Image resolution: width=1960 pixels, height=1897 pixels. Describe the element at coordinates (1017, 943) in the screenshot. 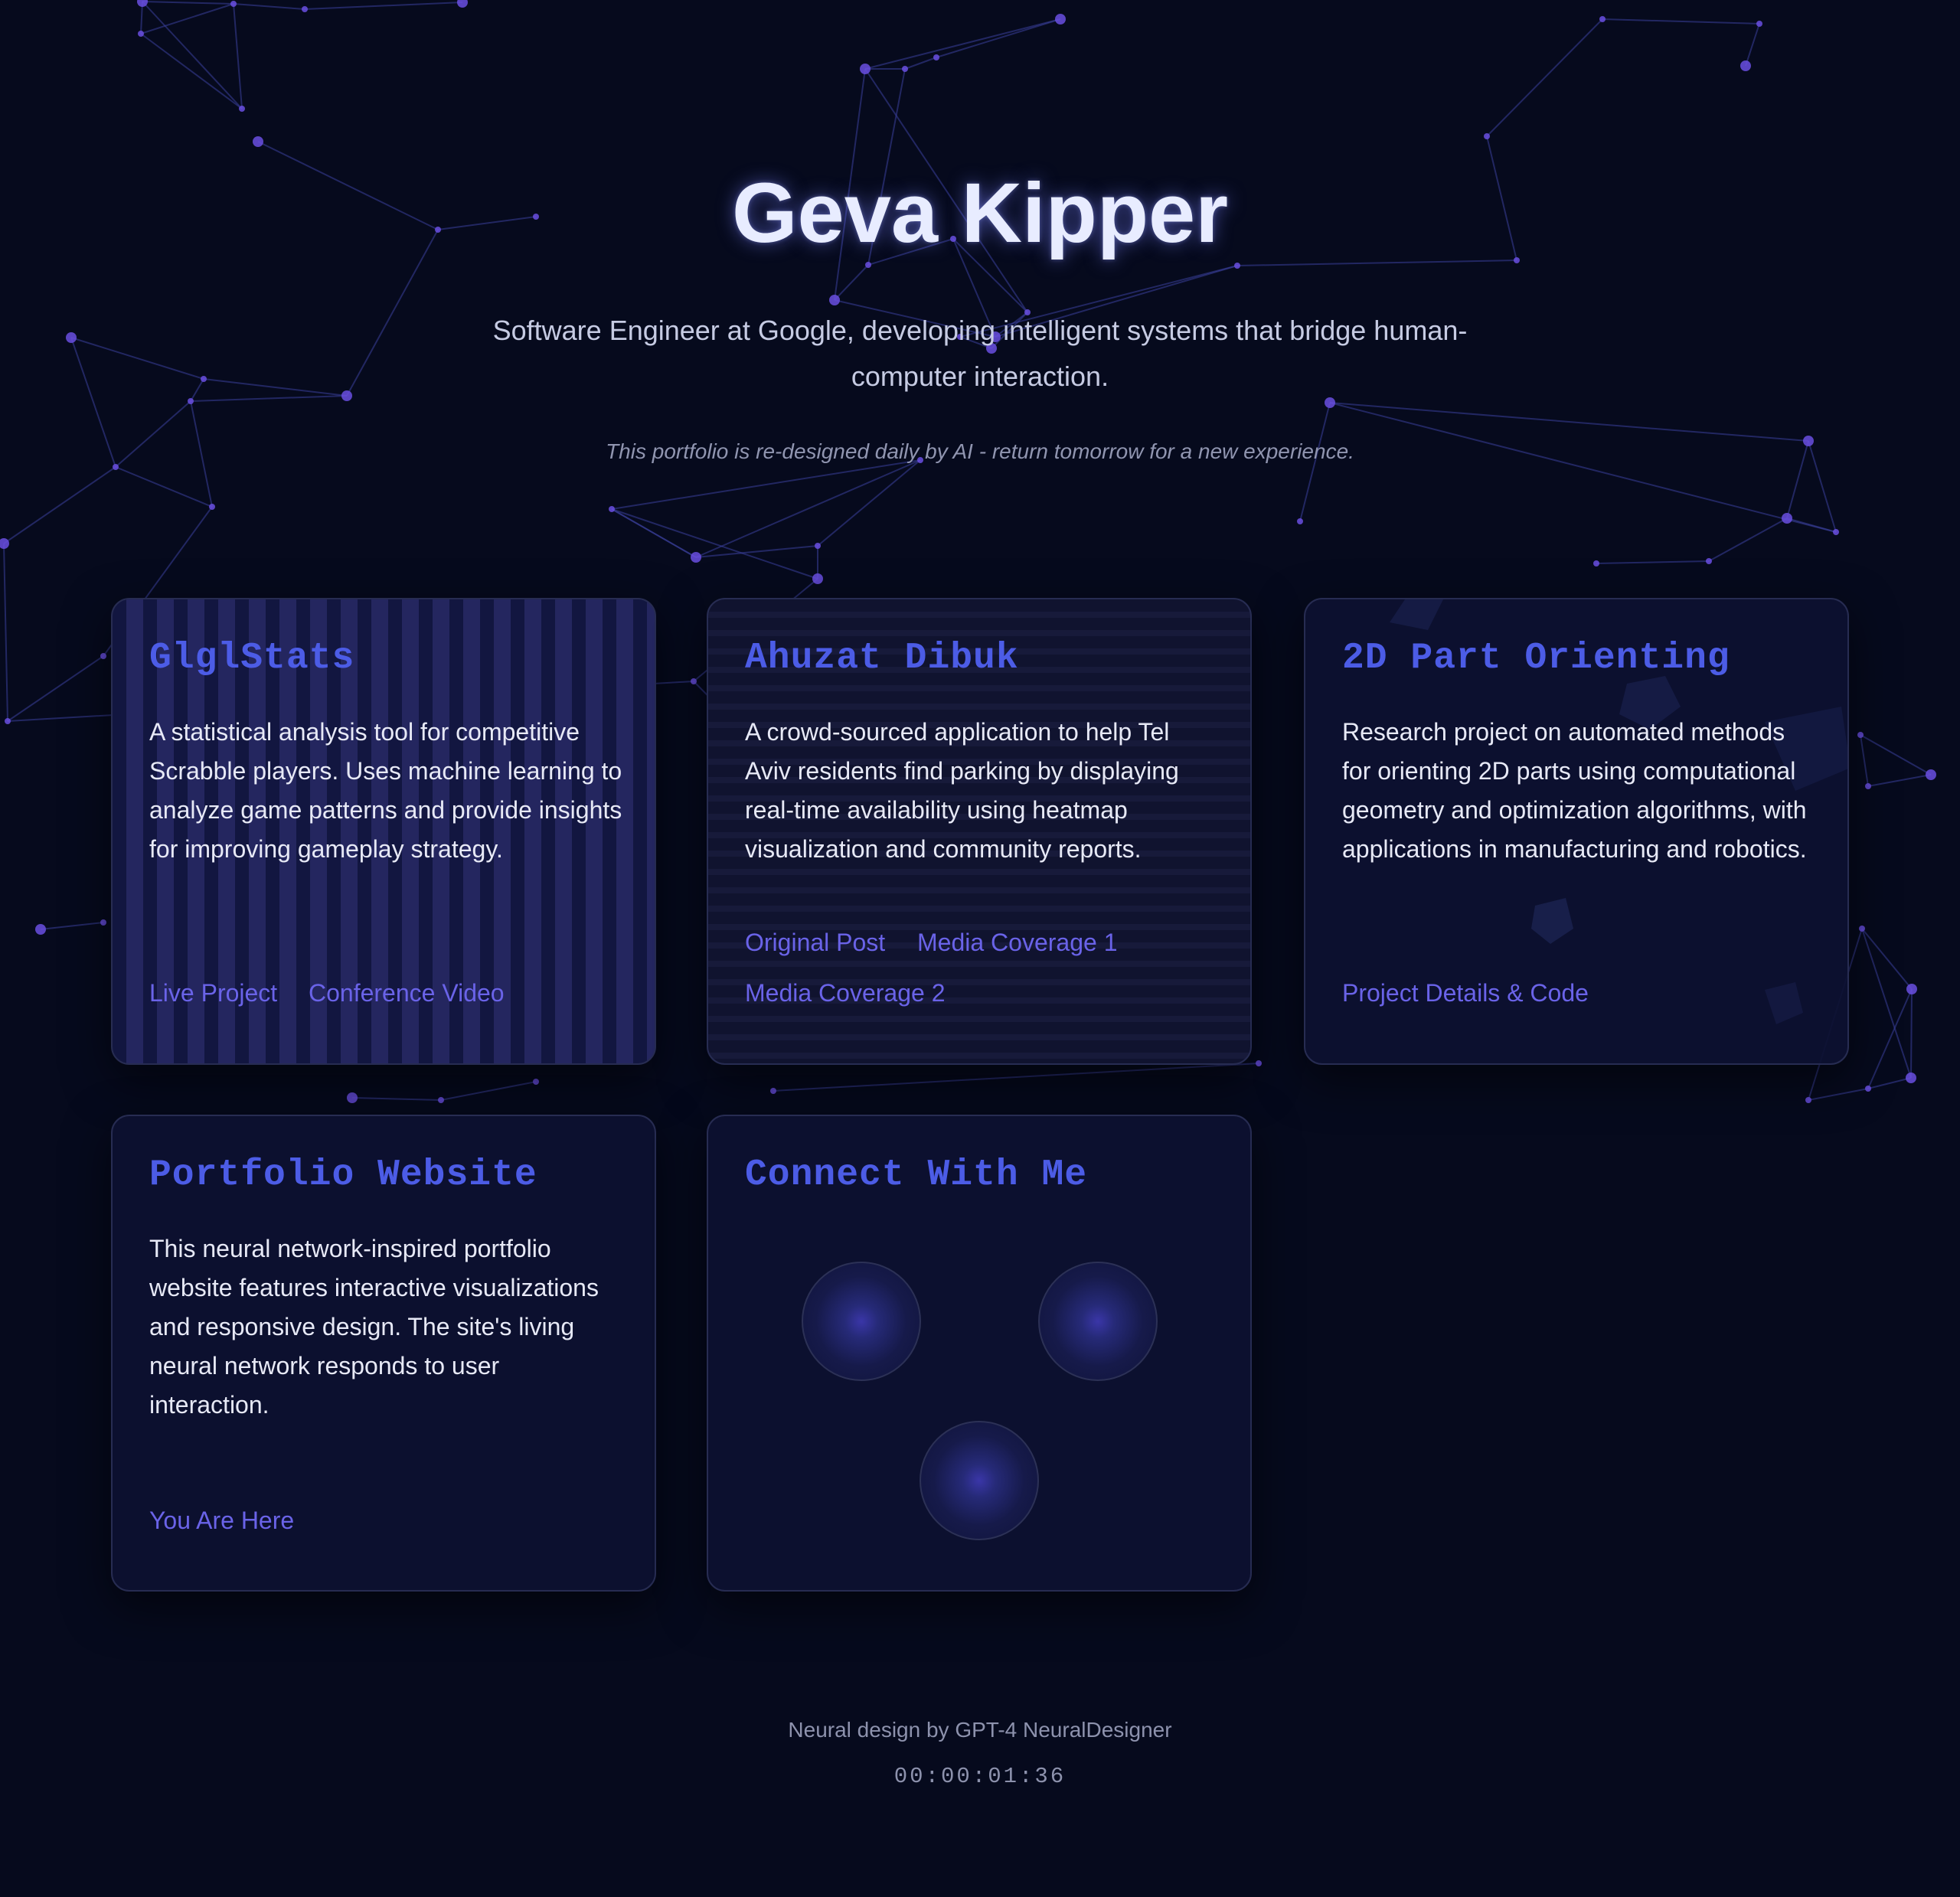

I see `media-coverage-1-link: Media Coverage 1` at that location.